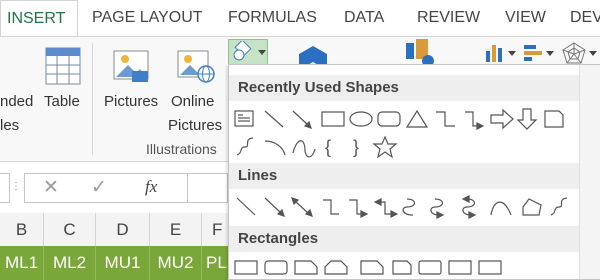  What do you see at coordinates (133, 83) in the screenshot?
I see `pictures-button: Pictures` at bounding box center [133, 83].